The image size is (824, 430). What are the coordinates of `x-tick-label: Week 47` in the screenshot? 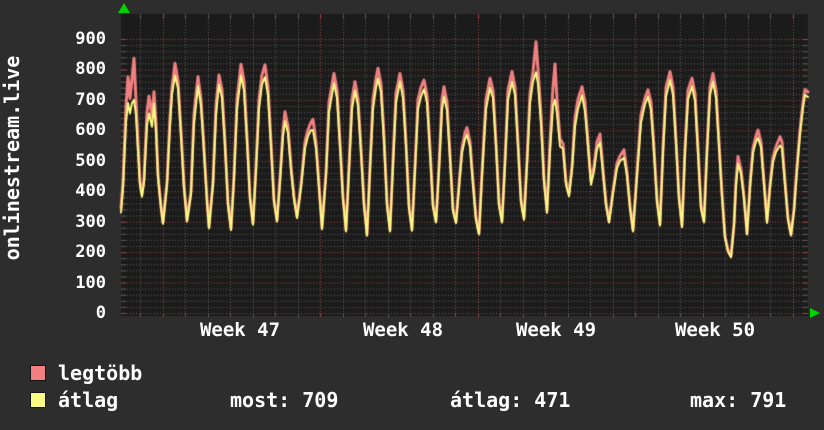 It's located at (240, 330).